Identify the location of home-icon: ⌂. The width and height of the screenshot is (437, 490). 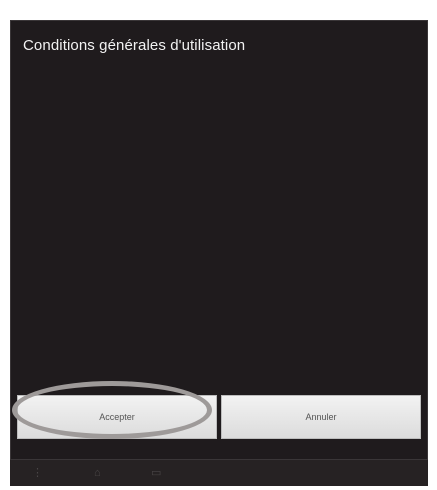
(97, 473).